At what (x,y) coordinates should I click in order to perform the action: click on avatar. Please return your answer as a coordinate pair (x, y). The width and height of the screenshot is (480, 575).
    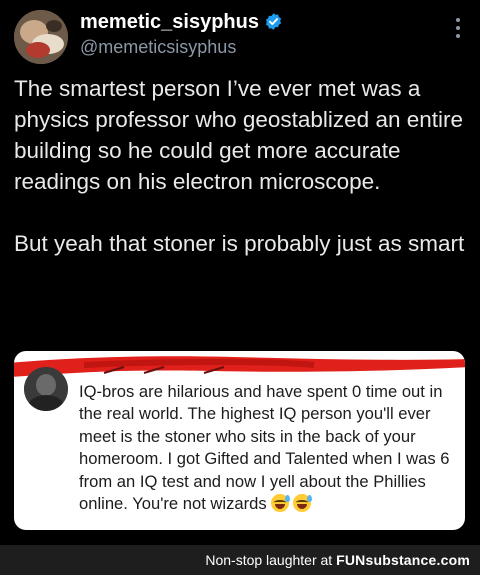
    Looking at the image, I should click on (41, 37).